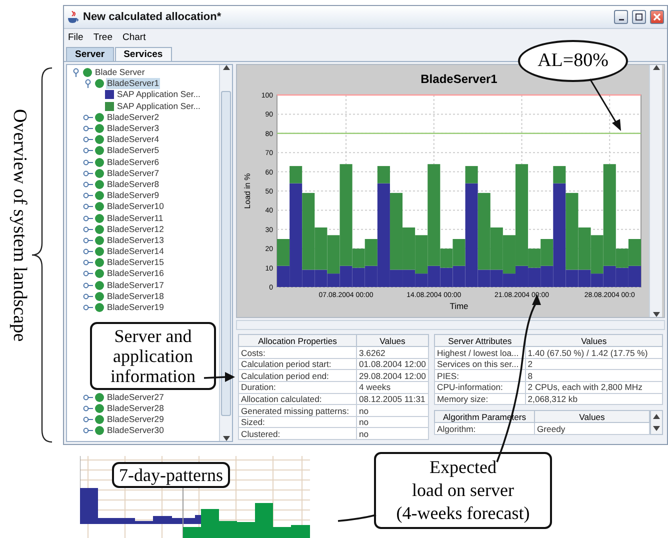  I want to click on table-cell: no, so click(392, 410).